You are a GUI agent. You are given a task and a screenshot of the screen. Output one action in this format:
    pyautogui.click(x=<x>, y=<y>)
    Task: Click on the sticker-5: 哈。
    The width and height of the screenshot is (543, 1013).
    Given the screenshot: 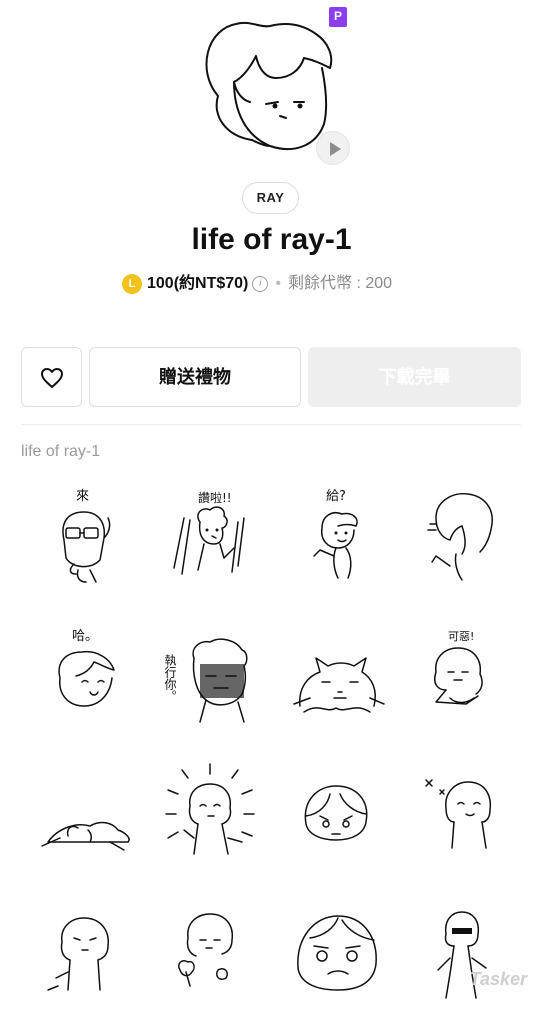 What is the action you would take?
    pyautogui.click(x=83, y=673)
    